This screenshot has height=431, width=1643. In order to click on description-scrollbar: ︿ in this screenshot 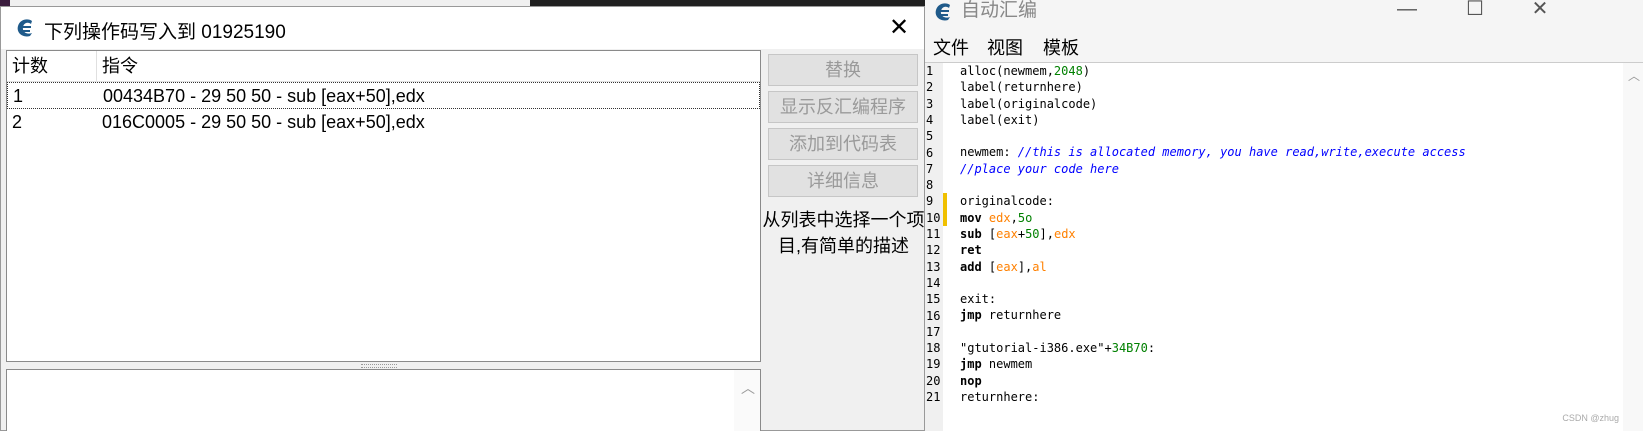, I will do `click(747, 400)`.